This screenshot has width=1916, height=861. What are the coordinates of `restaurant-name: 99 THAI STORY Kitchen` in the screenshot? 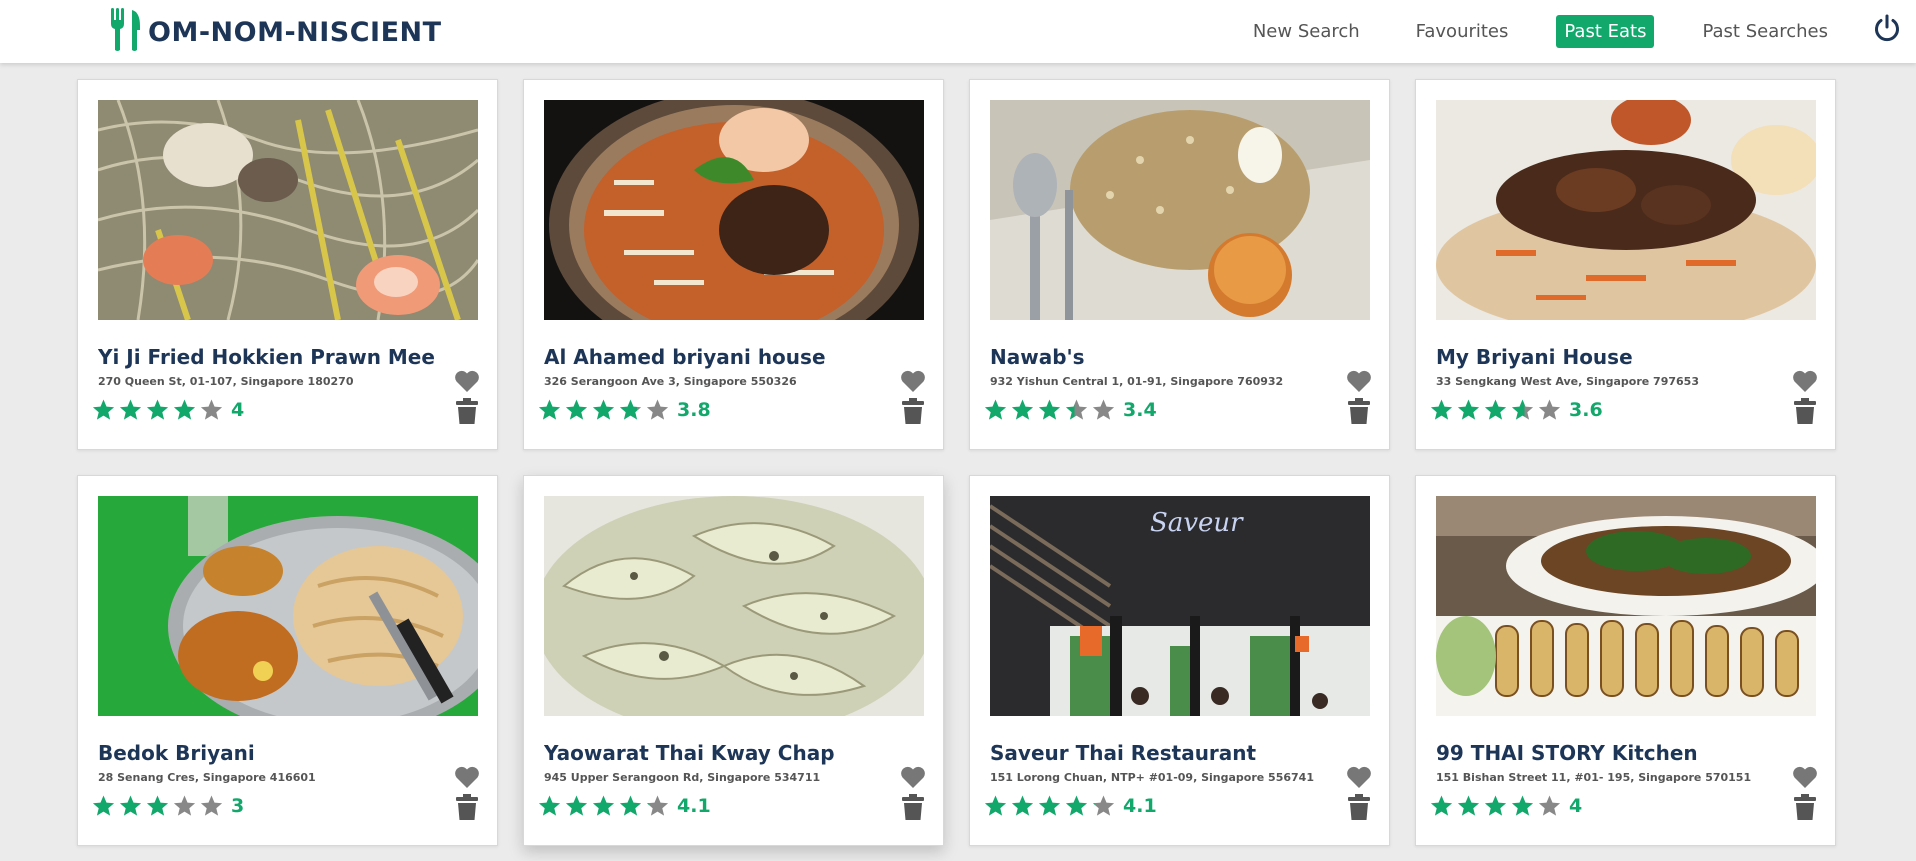 It's located at (1567, 753).